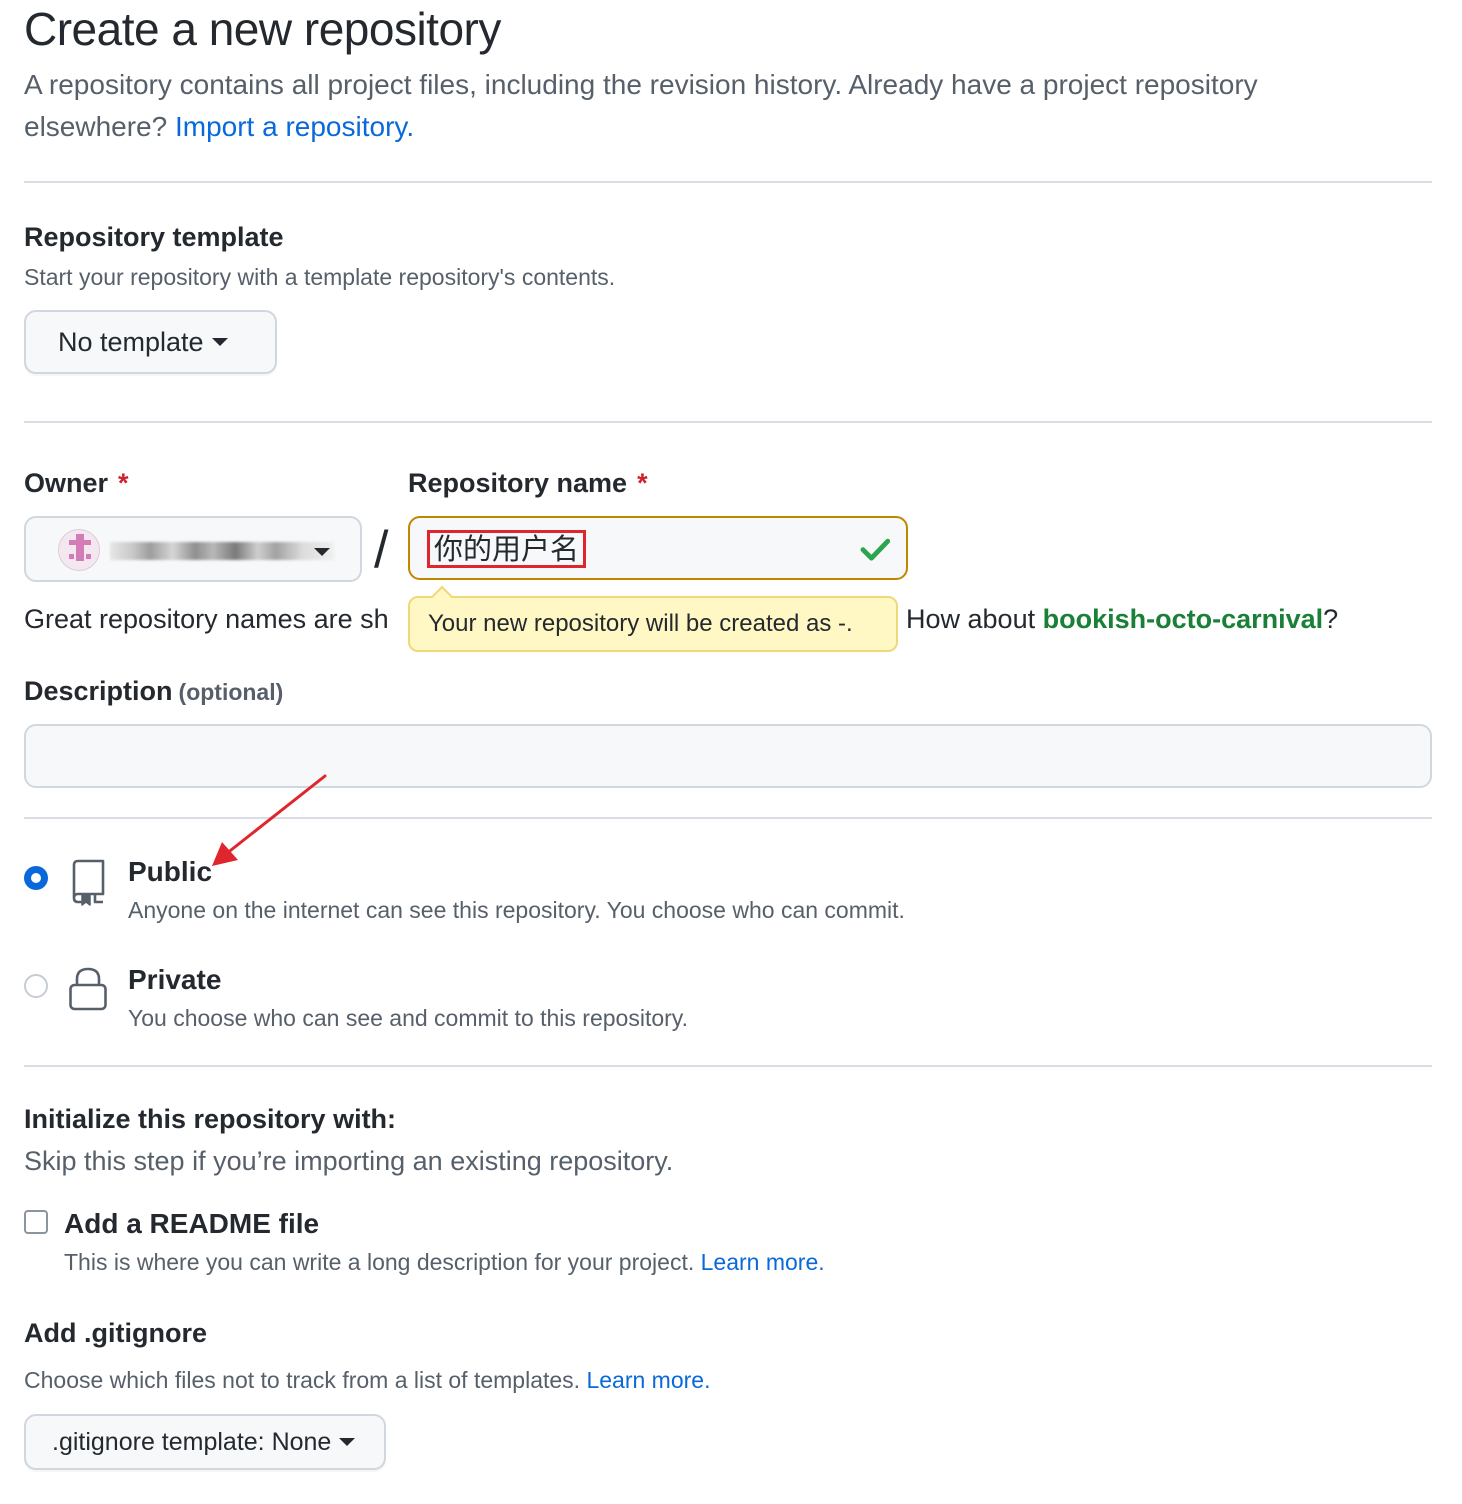  Describe the element at coordinates (115, 1333) in the screenshot. I see `gitignore-heading: Add .gitignore` at that location.